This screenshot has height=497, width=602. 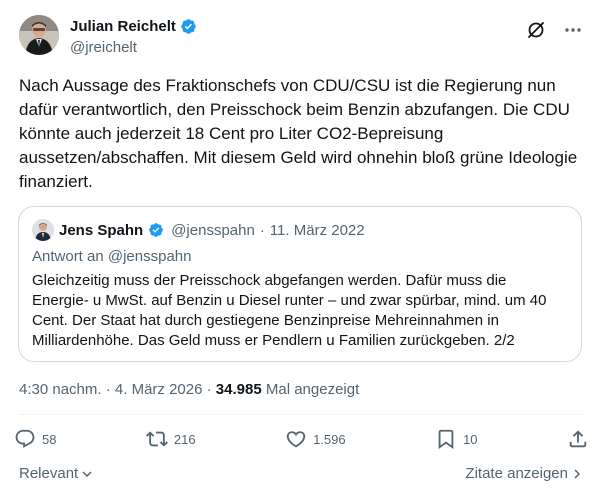 I want to click on like-count: 1.596, so click(x=329, y=439).